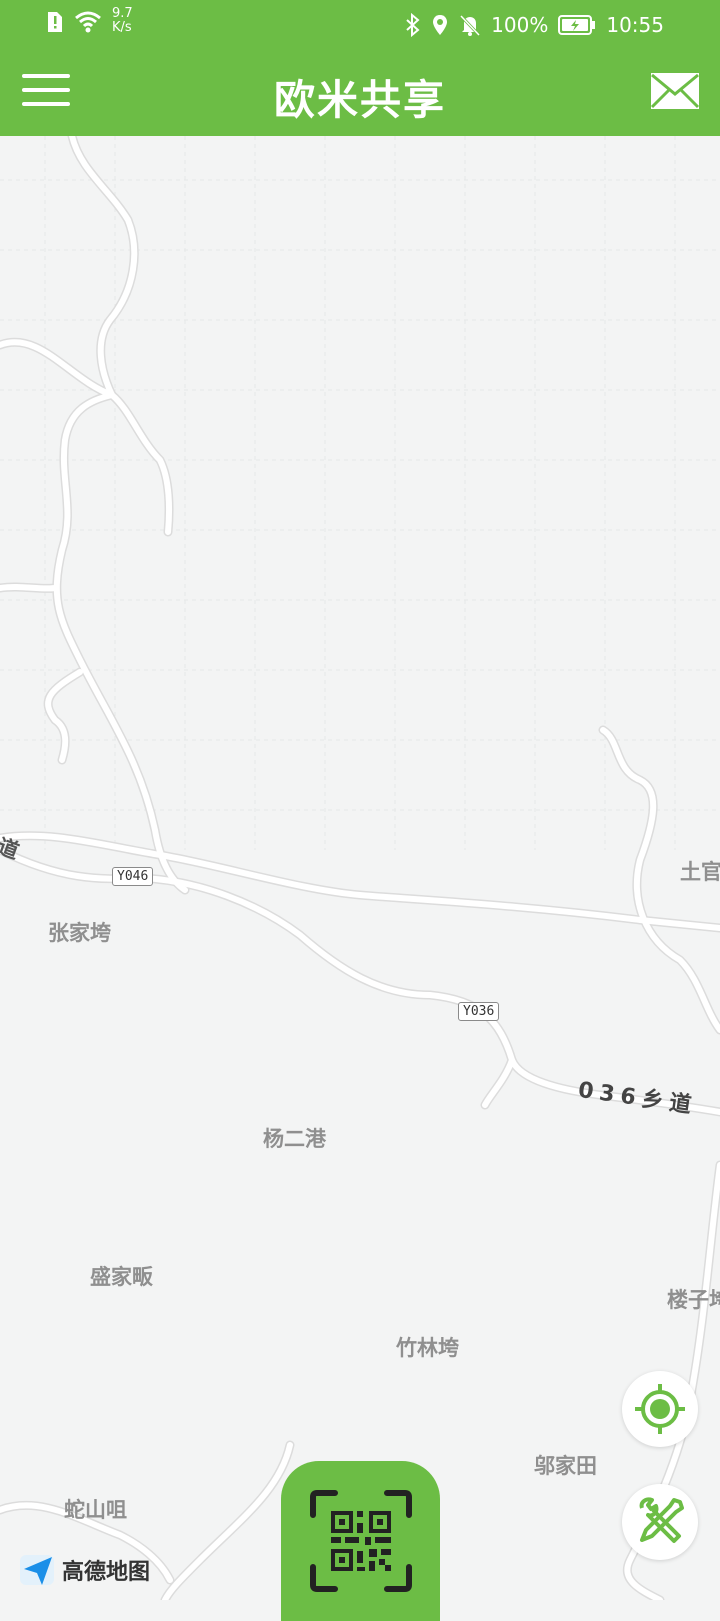  I want to click on amap-arrow-icon, so click(37, 1570).